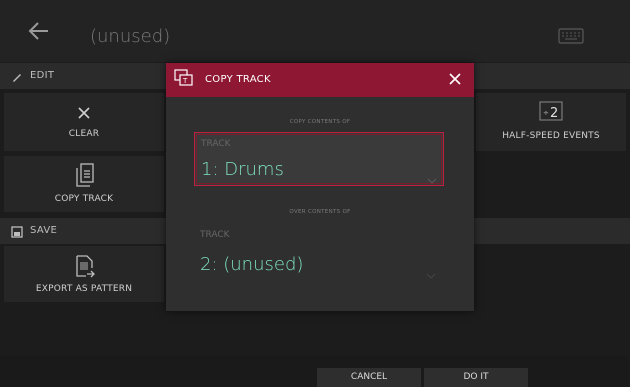  I want to click on x-icon, so click(84, 112).